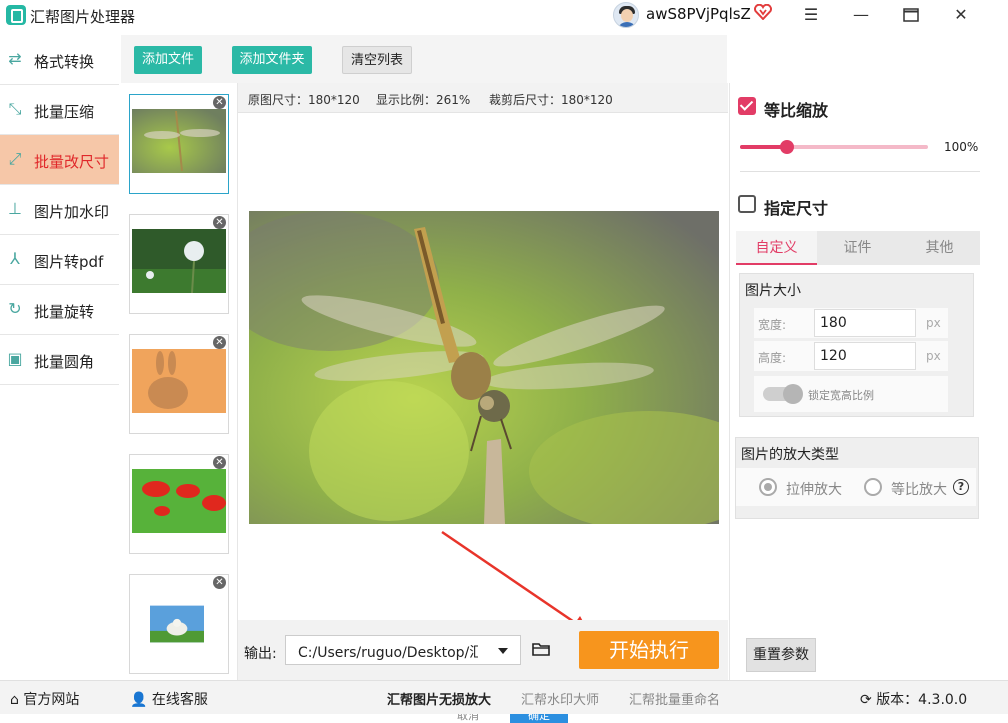 The width and height of the screenshot is (1008, 723). I want to click on link-lossless-enlarge: 汇帮图片无损放大, so click(439, 698).